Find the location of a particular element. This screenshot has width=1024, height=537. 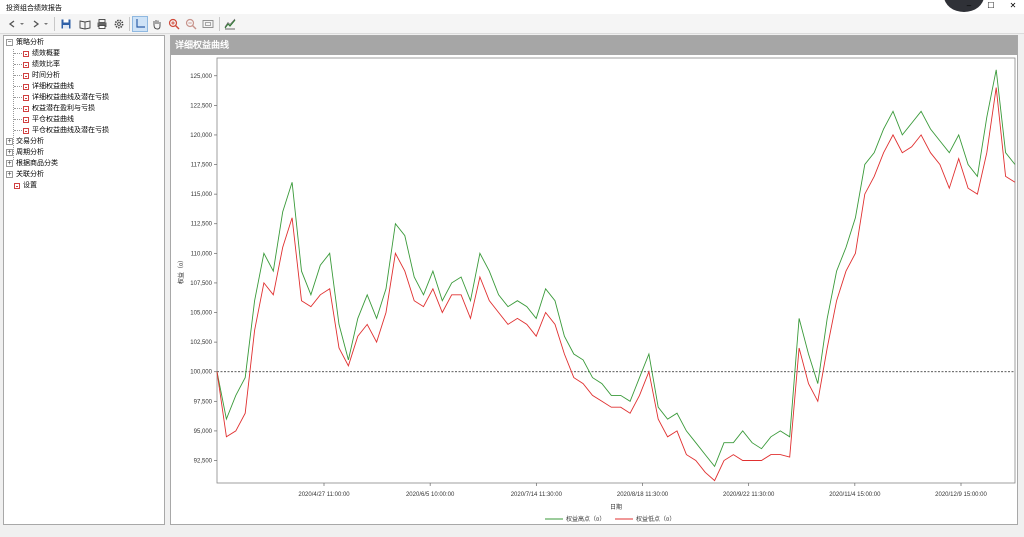

y-tick-label: 120,000 is located at coordinates (201, 136).